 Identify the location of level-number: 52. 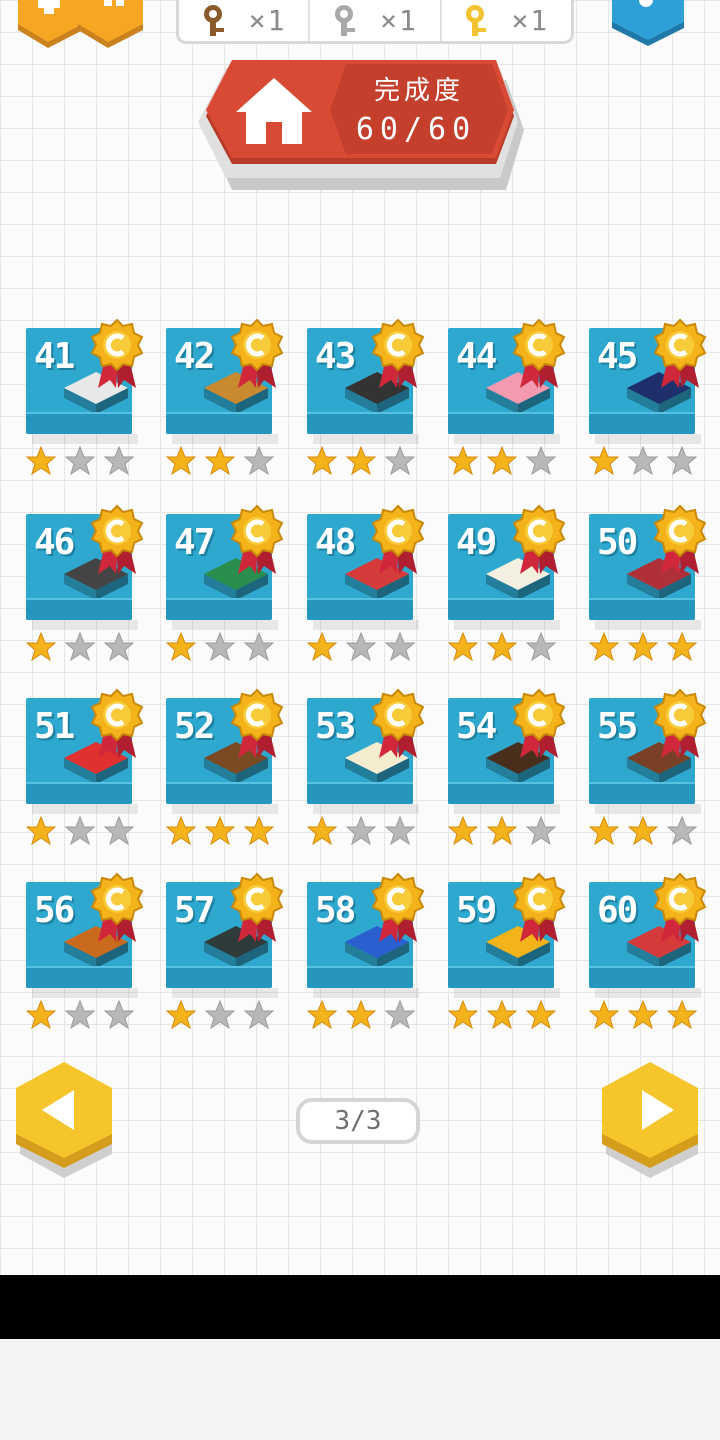
(194, 726).